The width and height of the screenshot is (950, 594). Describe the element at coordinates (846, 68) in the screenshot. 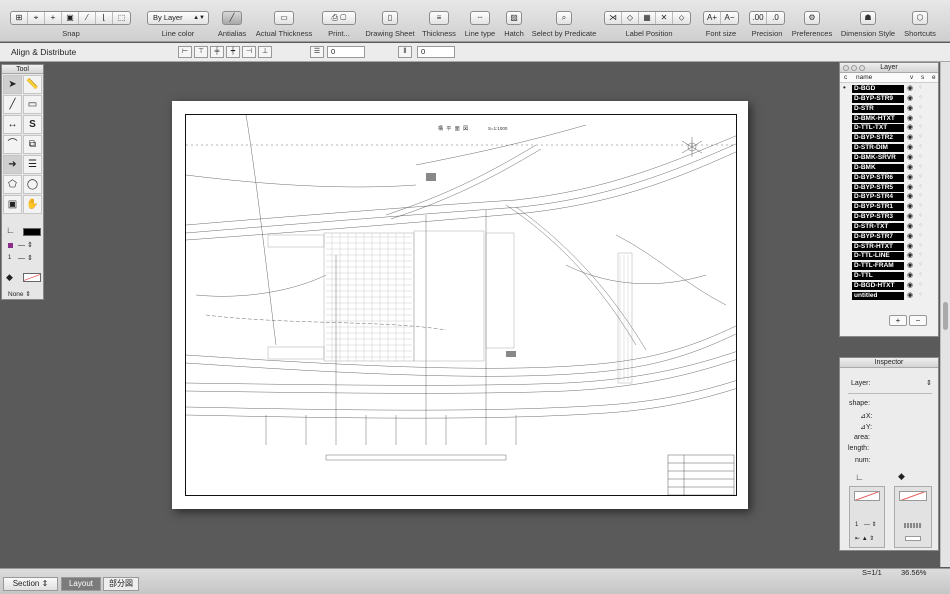

I see `close-icon` at that location.